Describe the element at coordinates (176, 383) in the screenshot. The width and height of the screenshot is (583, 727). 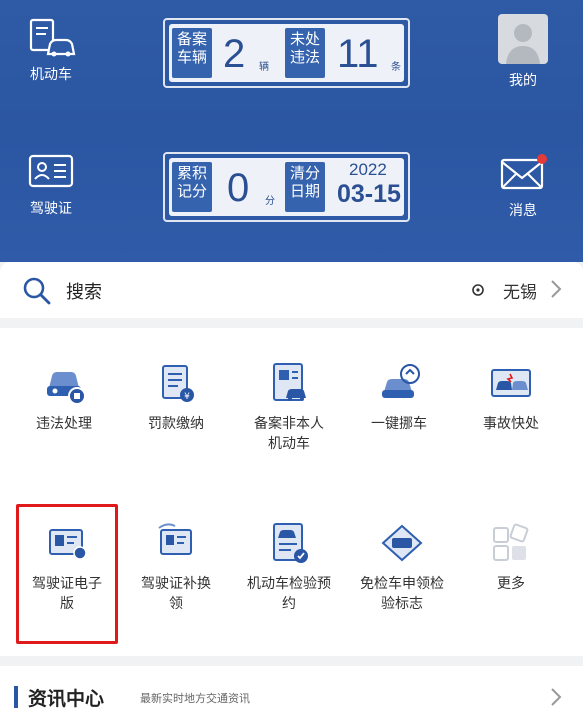
I see `fine-payment-icon: ¥` at that location.